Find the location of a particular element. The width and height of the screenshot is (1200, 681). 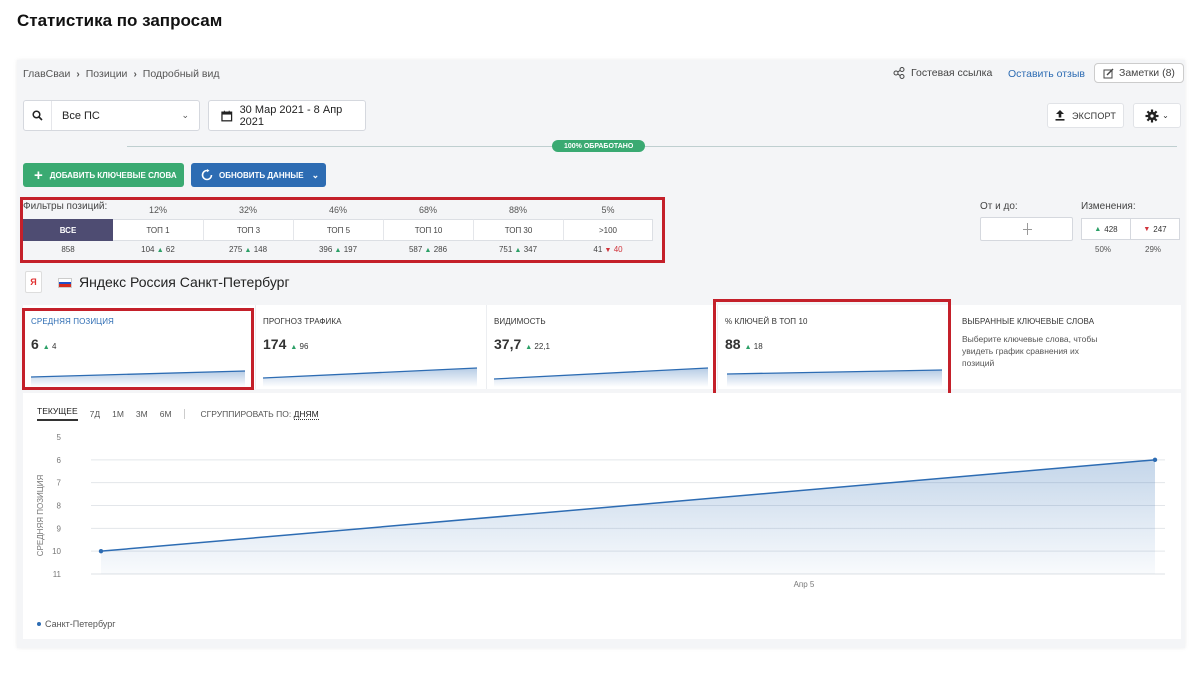

changes-down-percent: 29% is located at coordinates (1153, 249).